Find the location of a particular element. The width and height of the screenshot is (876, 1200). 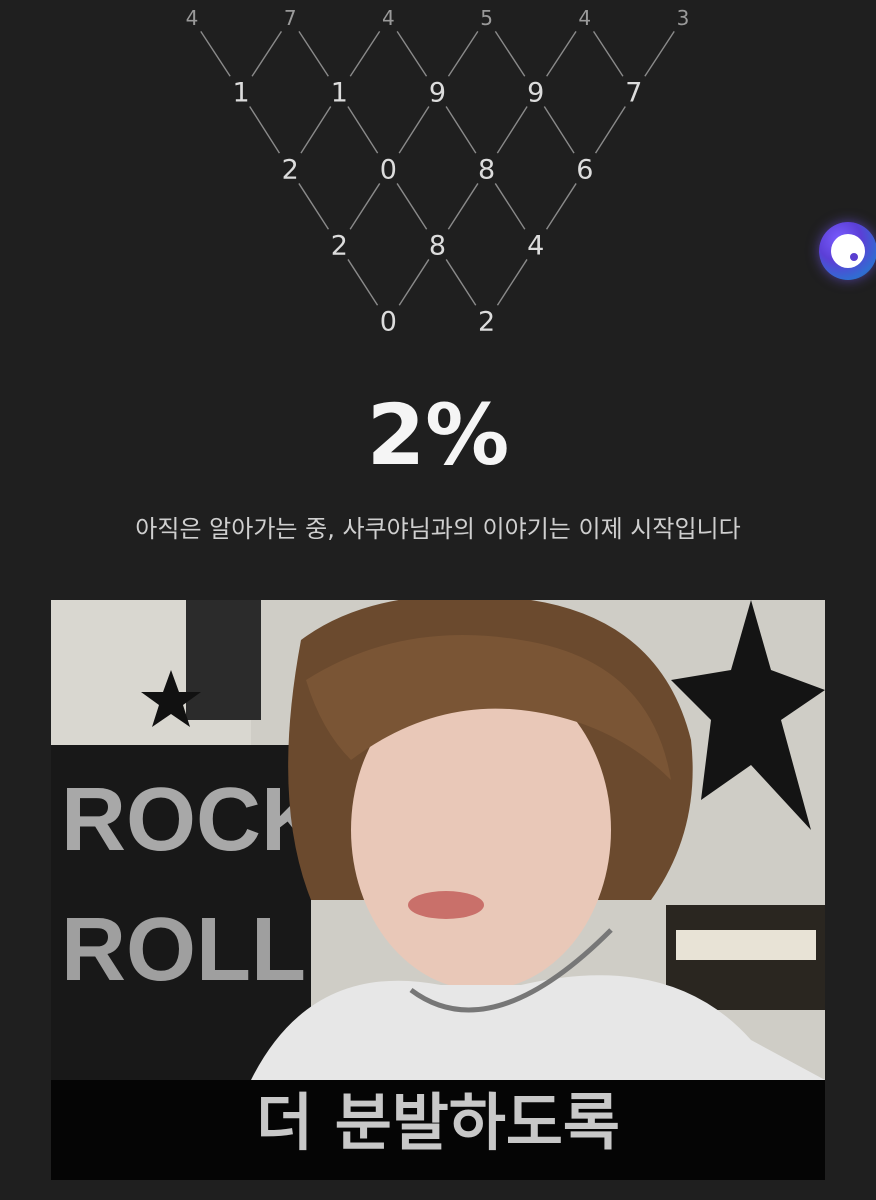

svg-text: ROCK is located at coordinates (193, 820).